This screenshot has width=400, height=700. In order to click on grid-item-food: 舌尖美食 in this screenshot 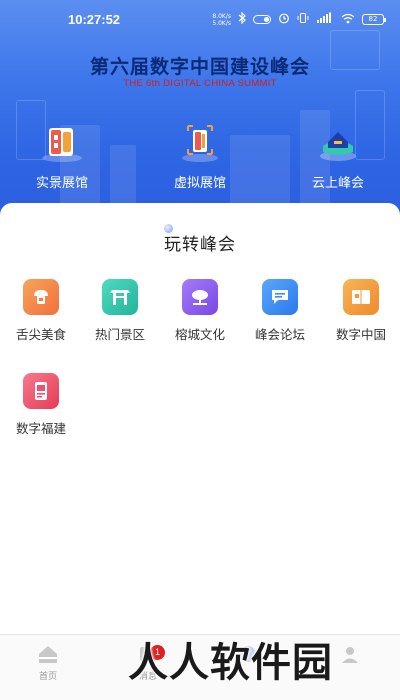, I will do `click(41, 311)`.